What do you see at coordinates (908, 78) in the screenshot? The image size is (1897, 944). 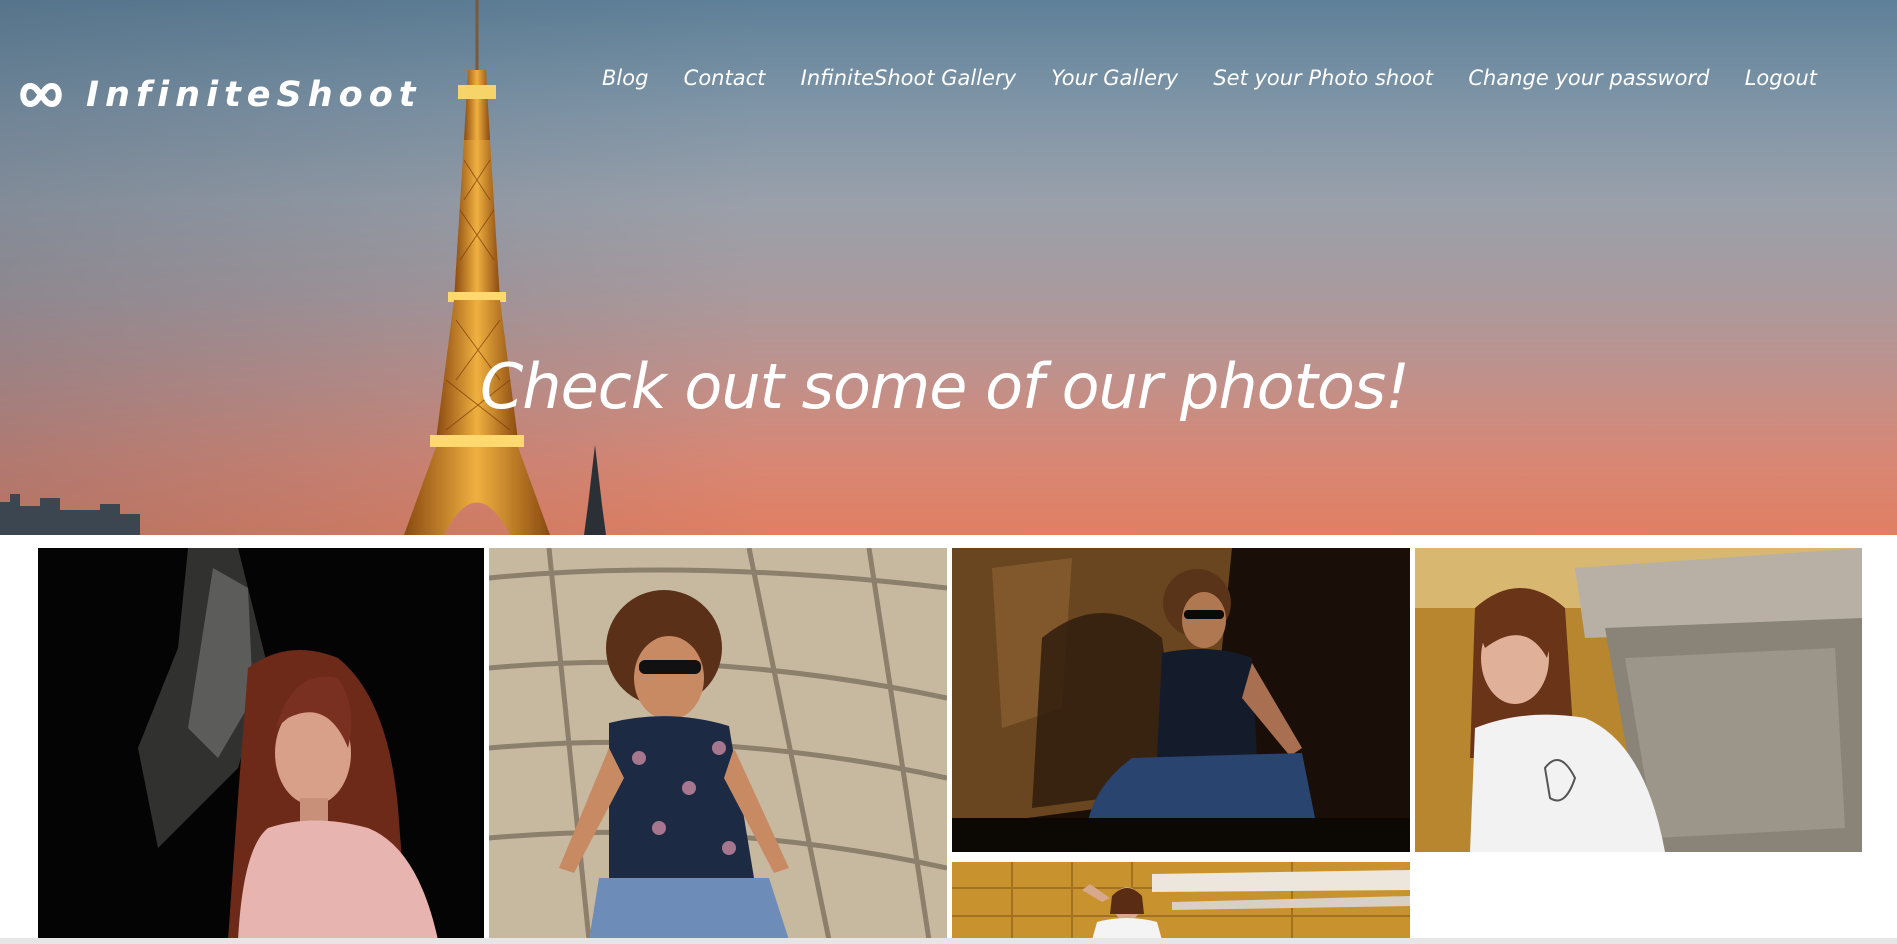 I see `nav-link-infiniteshoot-gallery: InfiniteShoot Gallery` at bounding box center [908, 78].